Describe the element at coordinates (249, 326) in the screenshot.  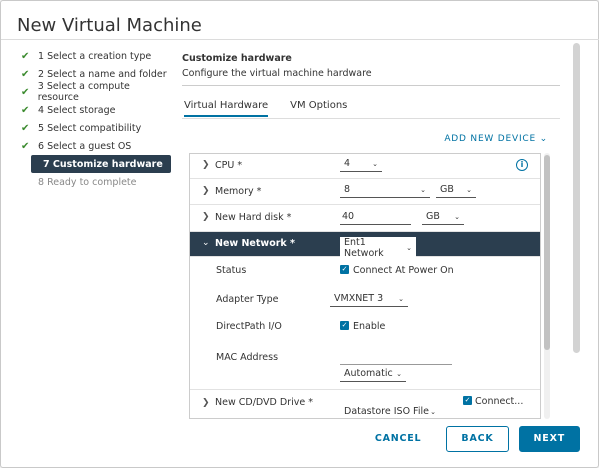
I see `directpath-label: DirectPath I/O` at that location.